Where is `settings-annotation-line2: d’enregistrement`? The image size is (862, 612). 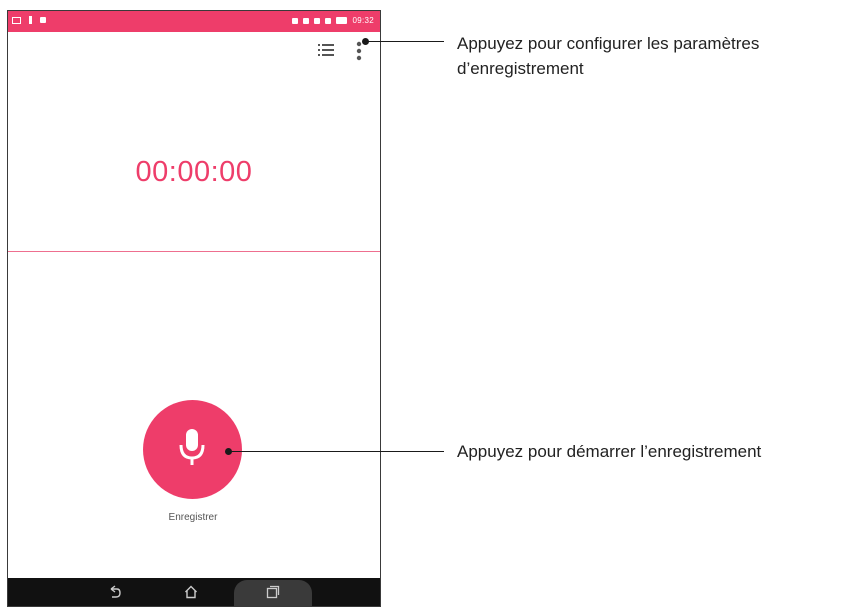 settings-annotation-line2: d’enregistrement is located at coordinates (520, 68).